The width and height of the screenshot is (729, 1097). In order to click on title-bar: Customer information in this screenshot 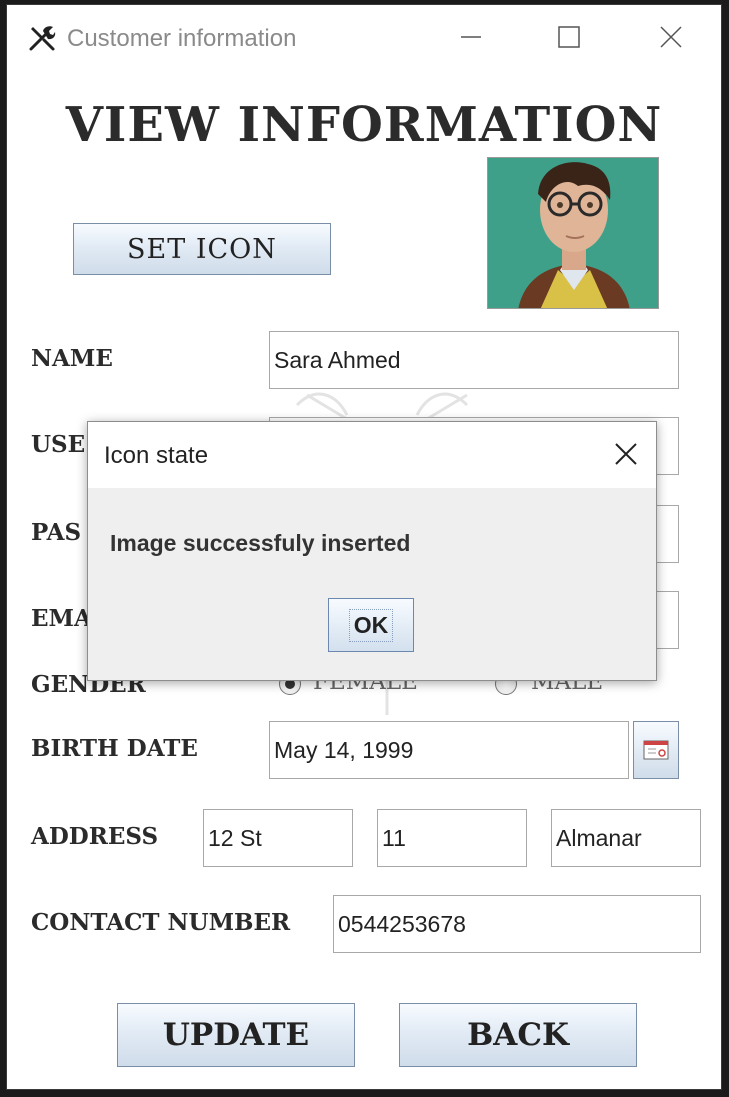, I will do `click(364, 37)`.